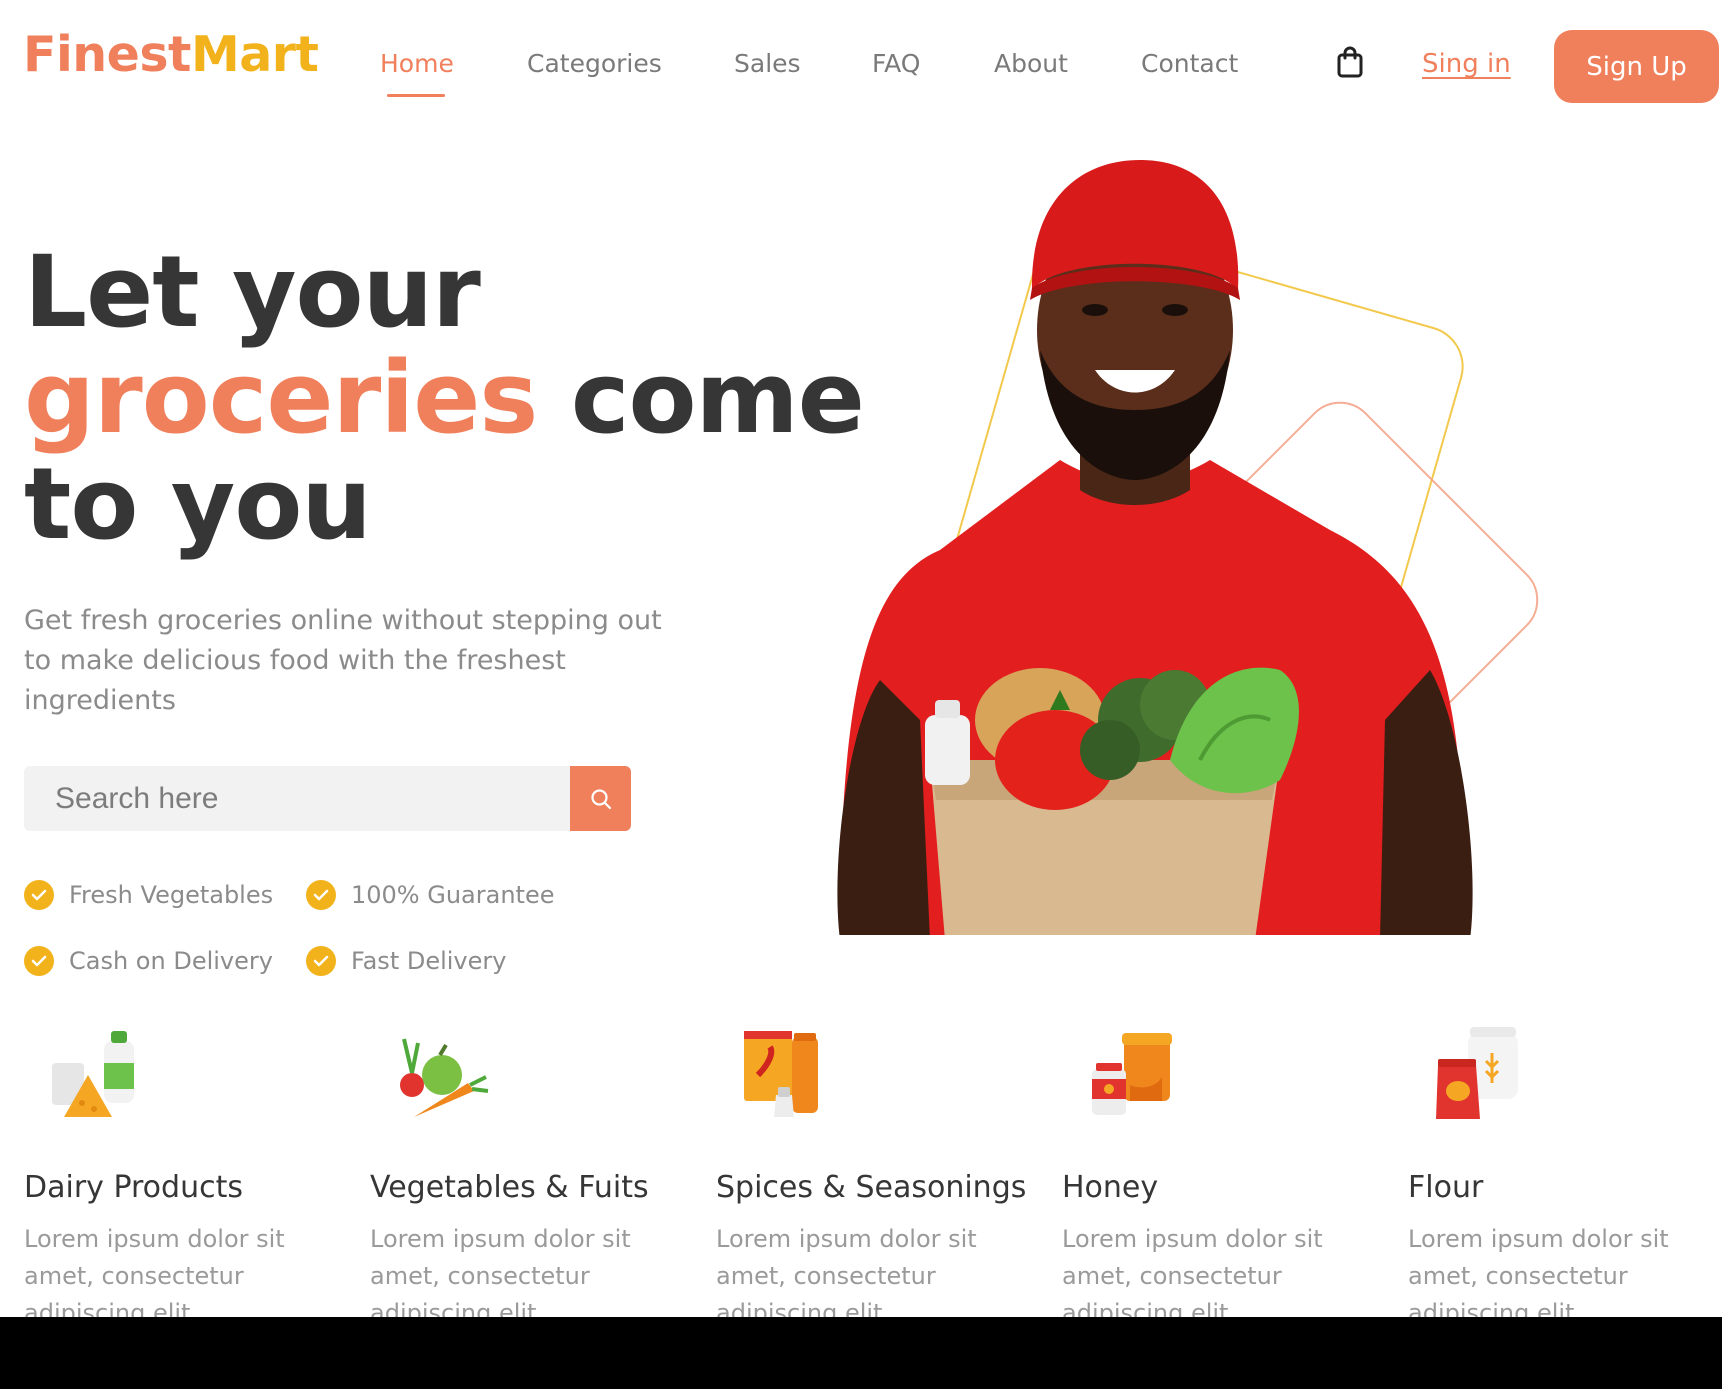 The height and width of the screenshot is (1389, 1722). I want to click on hero-headline: Let your groceries come to you, so click(444, 398).